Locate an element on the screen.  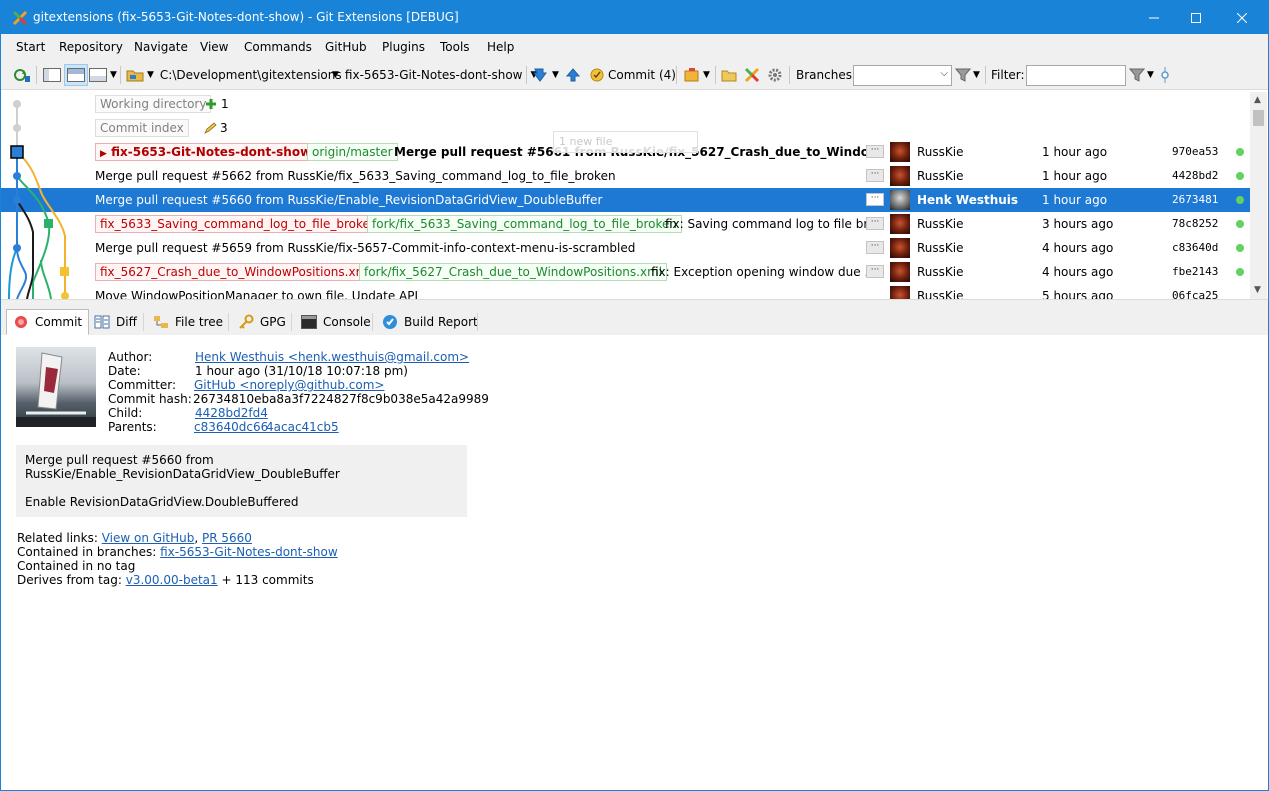
pull-button: ▼ is located at coordinates (545, 75).